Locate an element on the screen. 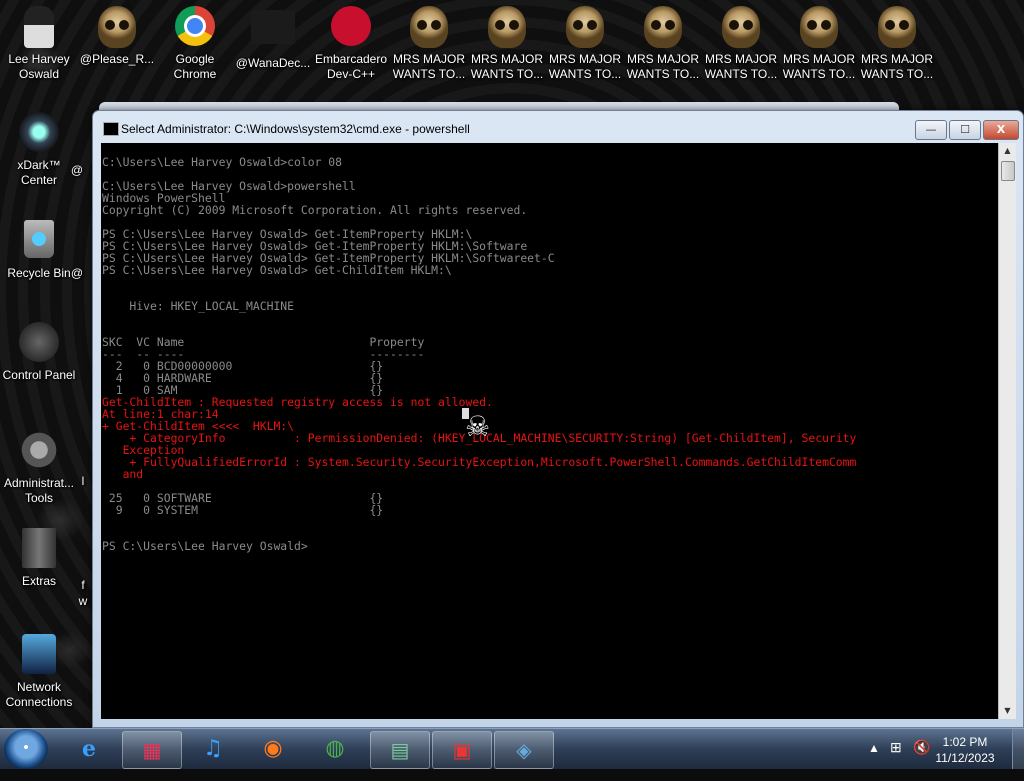  skull-mouse-cursor-icon: ☠ is located at coordinates (478, 426).